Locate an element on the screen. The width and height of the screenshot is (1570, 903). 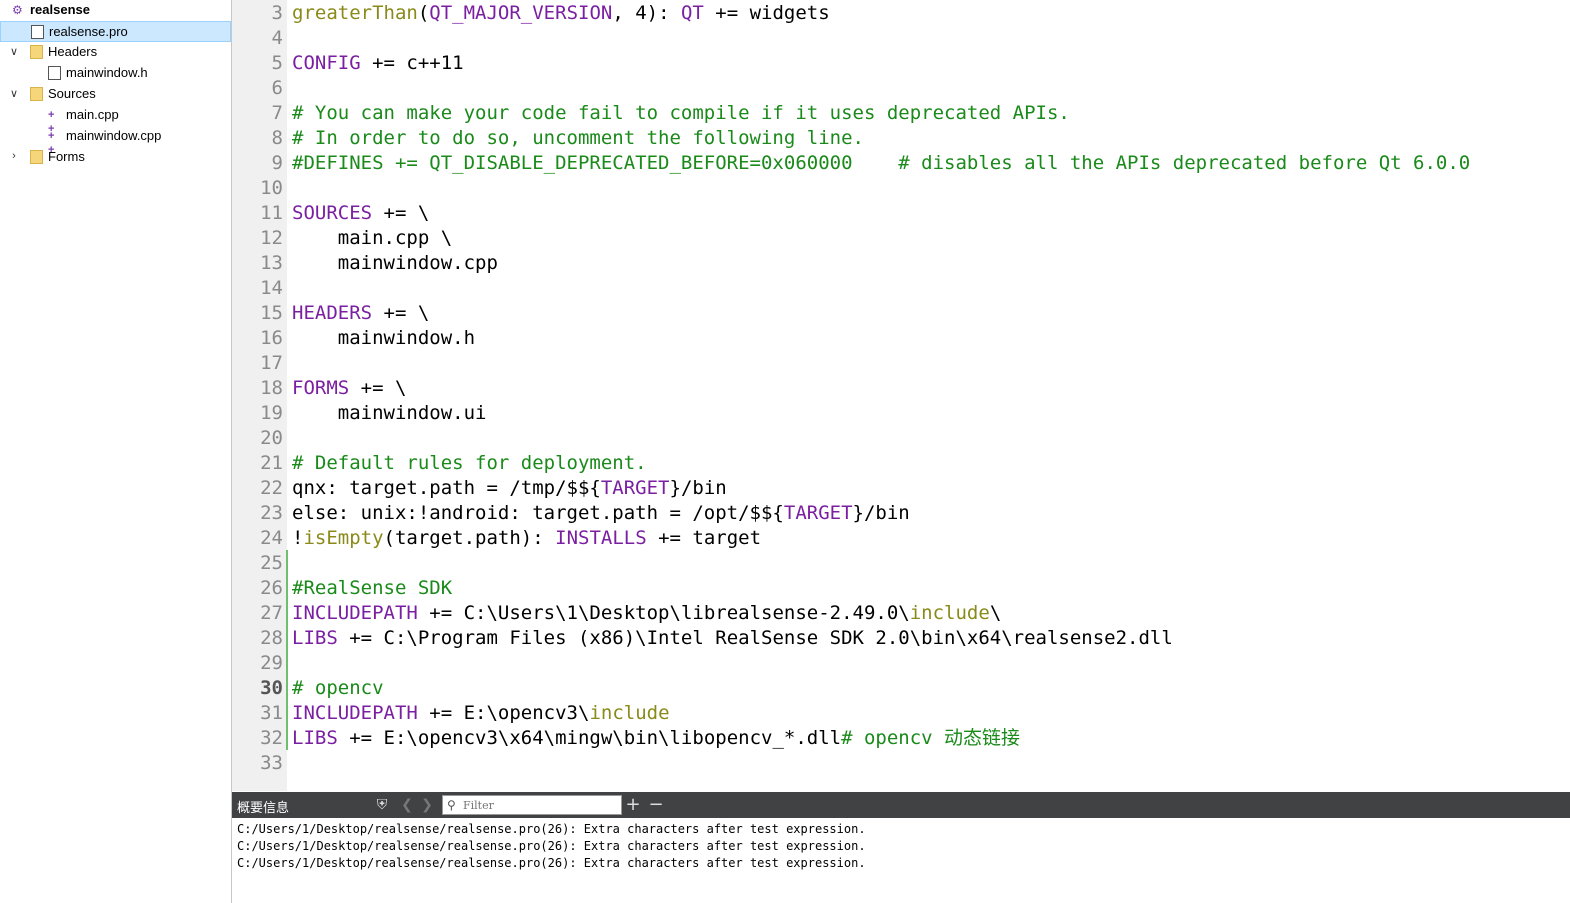
code-line: 20 is located at coordinates (901, 438).